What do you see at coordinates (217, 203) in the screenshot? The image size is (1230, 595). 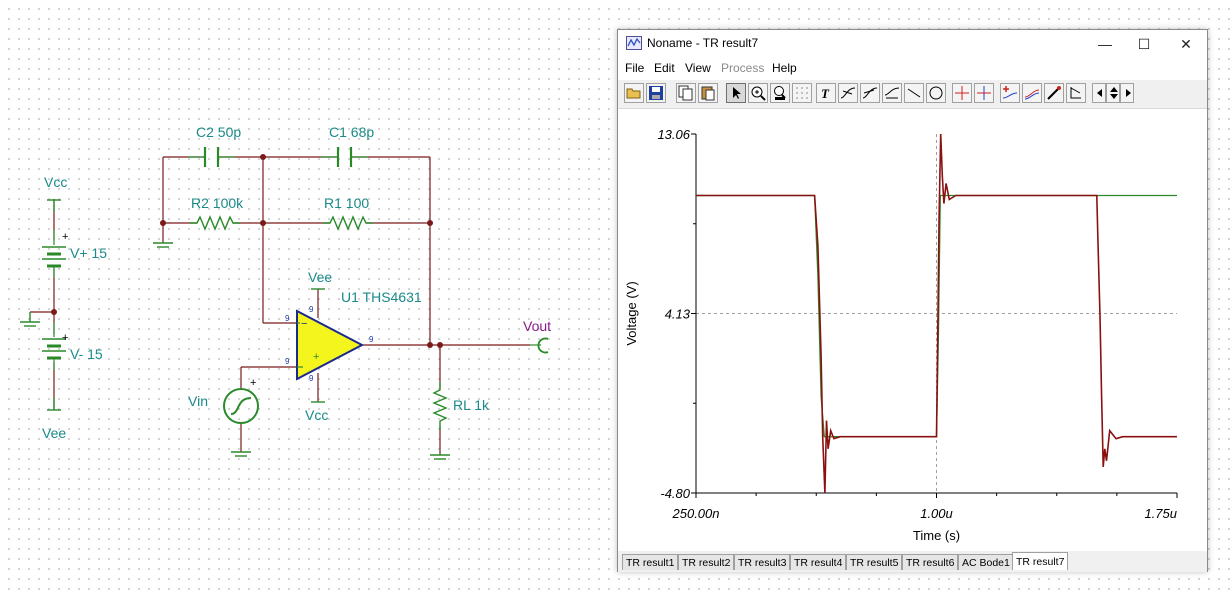 I see `r2-label: R2 100k` at bounding box center [217, 203].